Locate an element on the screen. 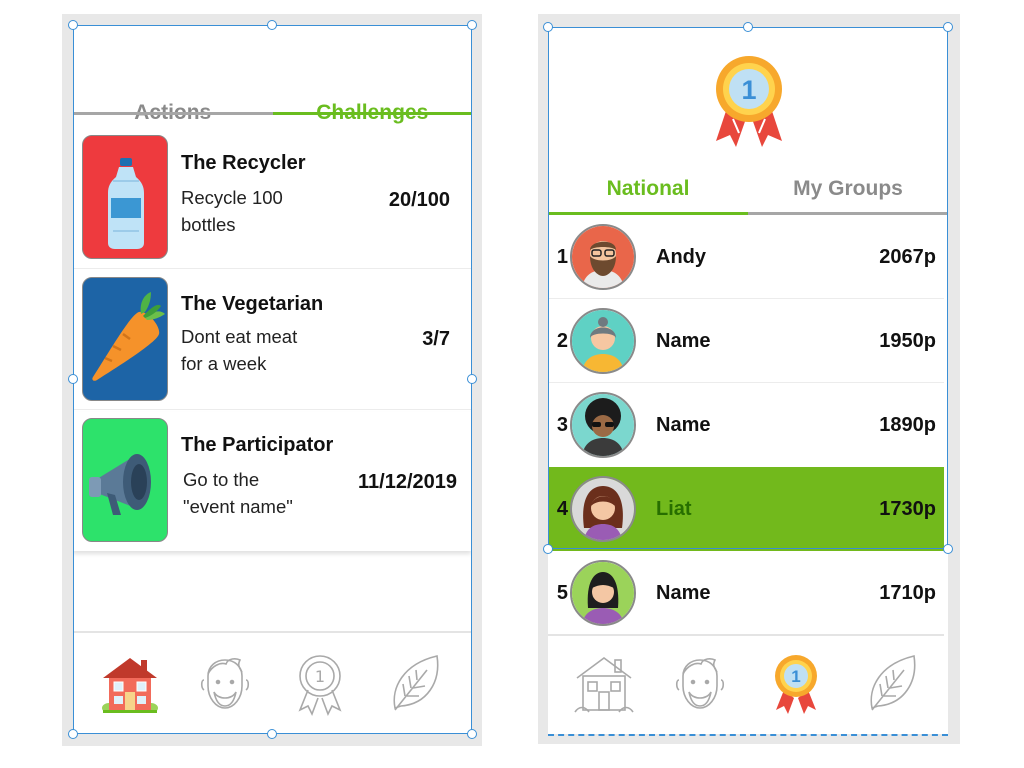 This screenshot has height=768, width=1024. leaderboard-row-current-user: 4 Liat 1730p is located at coordinates (746, 509).